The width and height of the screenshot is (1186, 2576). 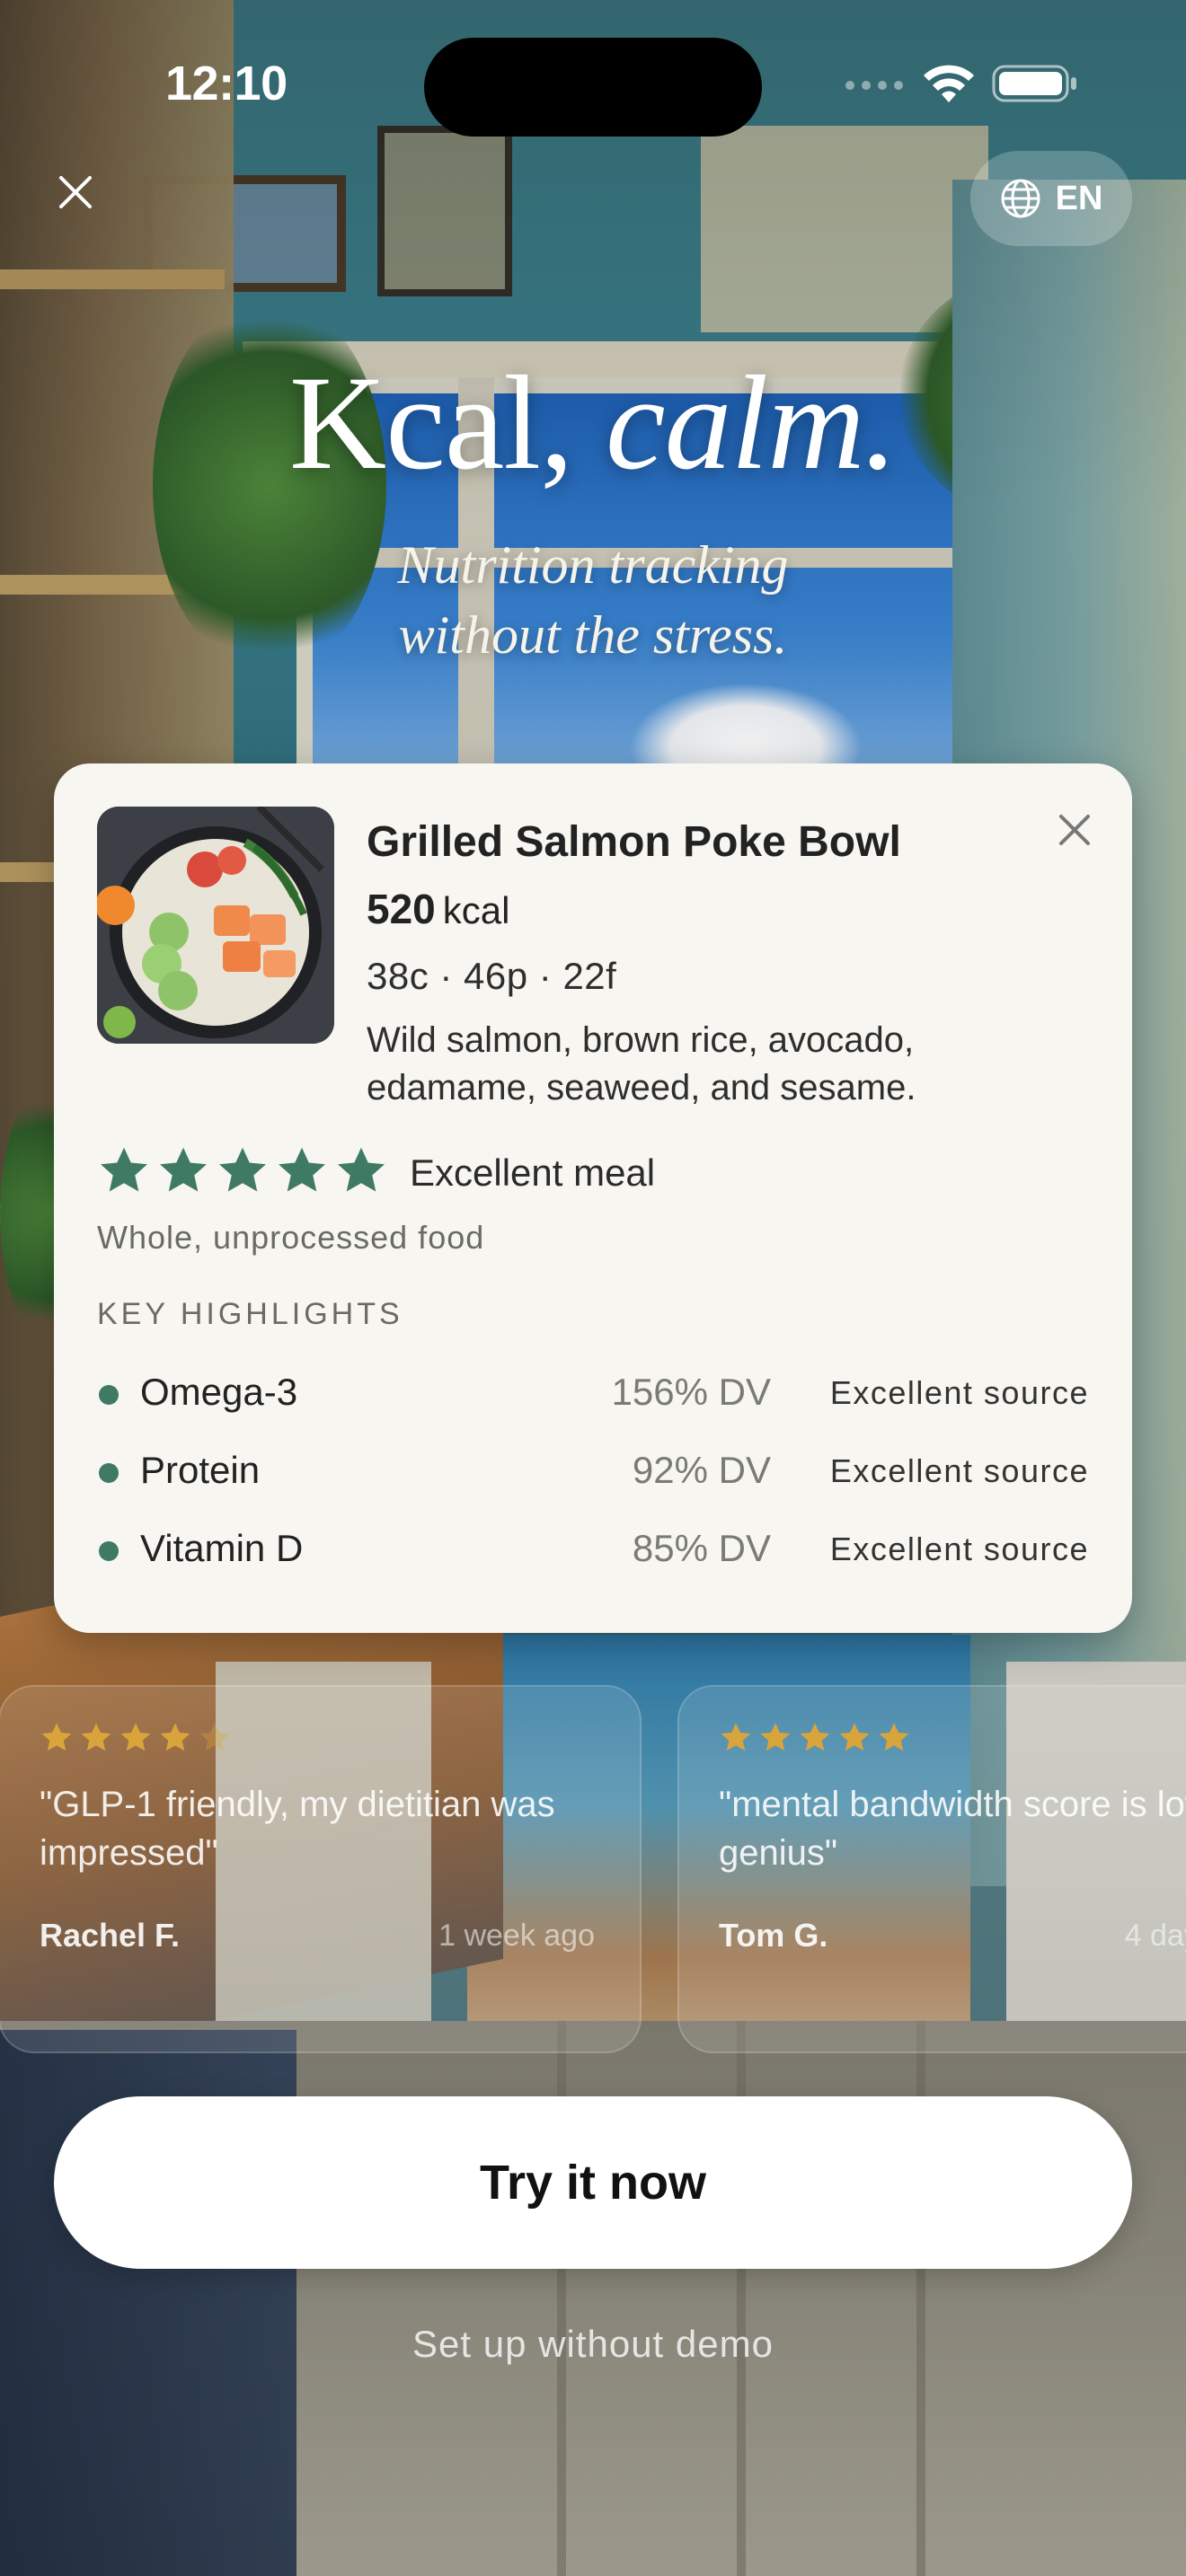 What do you see at coordinates (291, 1237) in the screenshot?
I see `rating-subtitle: Whole, unprocessed food` at bounding box center [291, 1237].